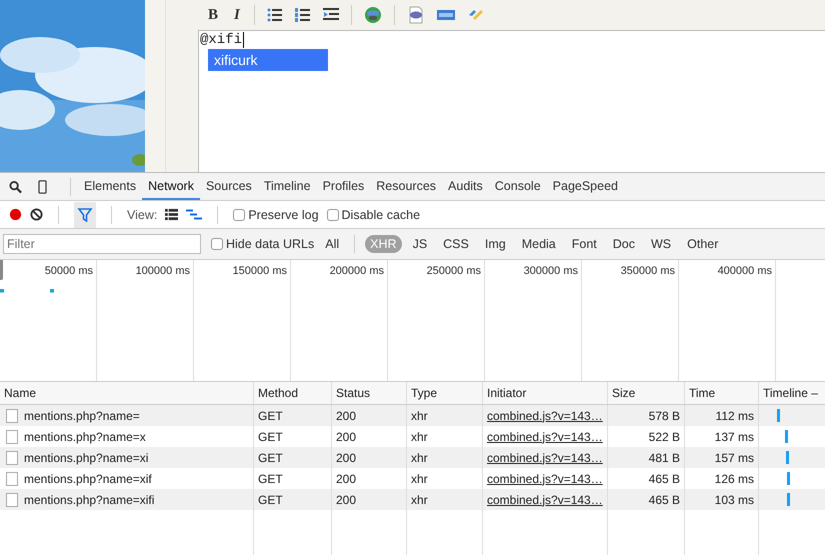 This screenshot has width=825, height=555. I want to click on table-cell: 465 B, so click(664, 479).